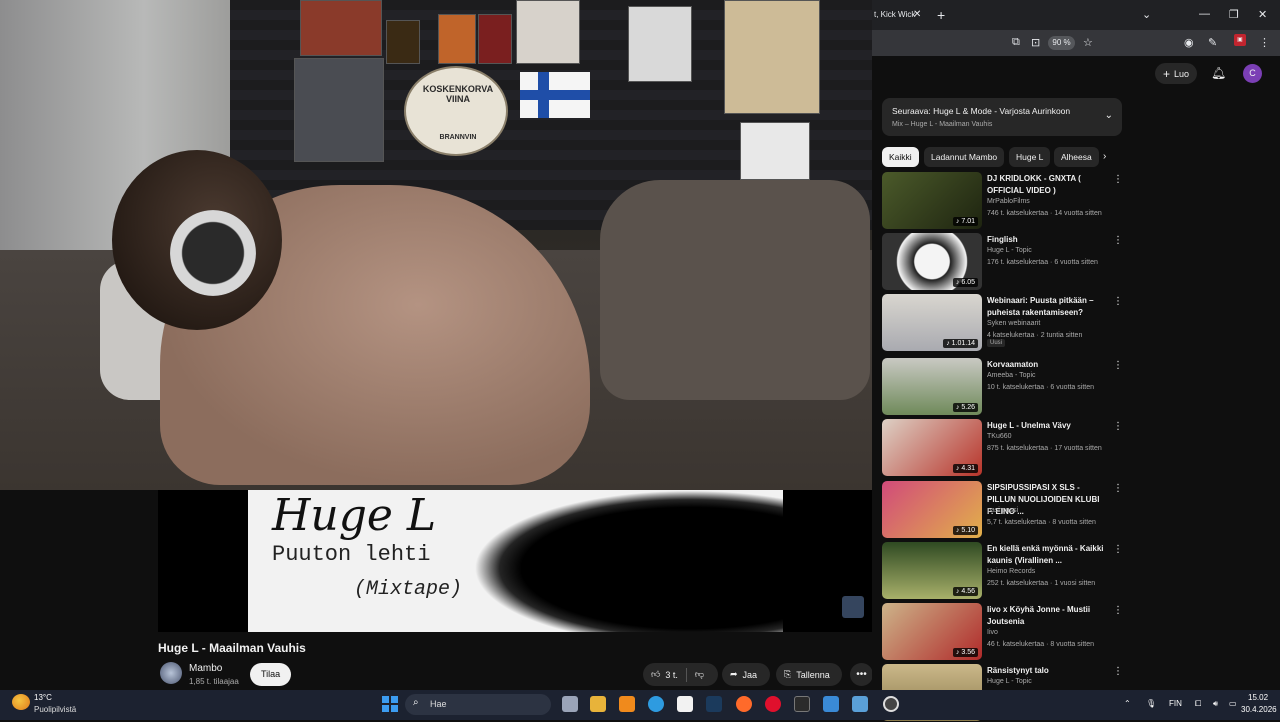 Image resolution: width=1280 pixels, height=722 pixels. What do you see at coordinates (1047, 365) in the screenshot?
I see `recommendation-title: Korvaamaton` at bounding box center [1047, 365].